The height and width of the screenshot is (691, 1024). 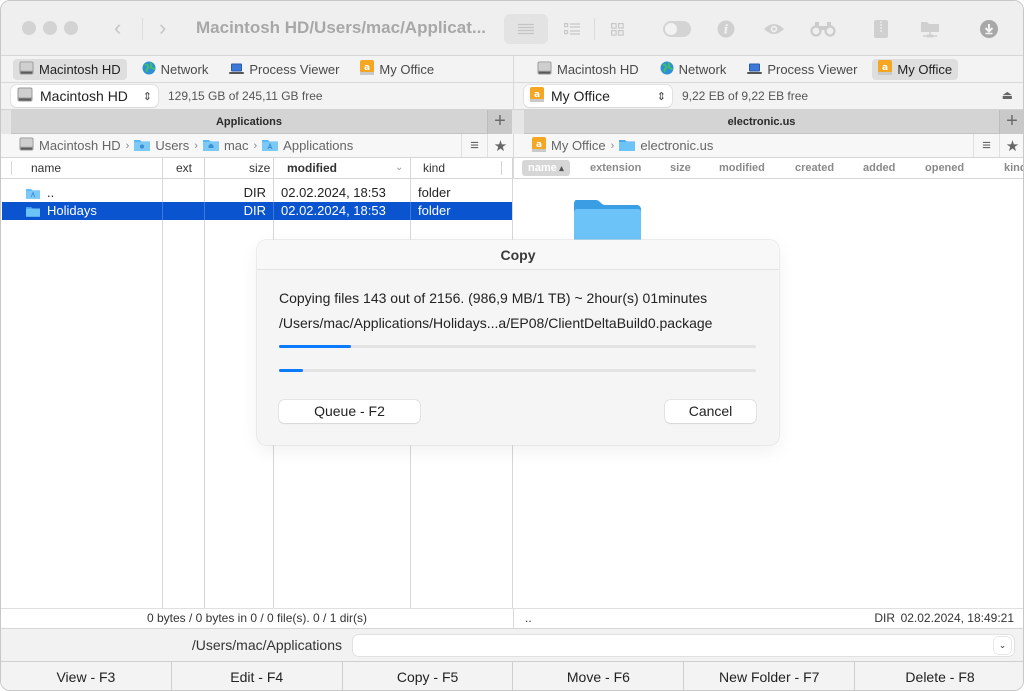 What do you see at coordinates (257, 211) in the screenshot?
I see `table-row: Holidays DIR 02.02.2024, 18:53 folder` at bounding box center [257, 211].